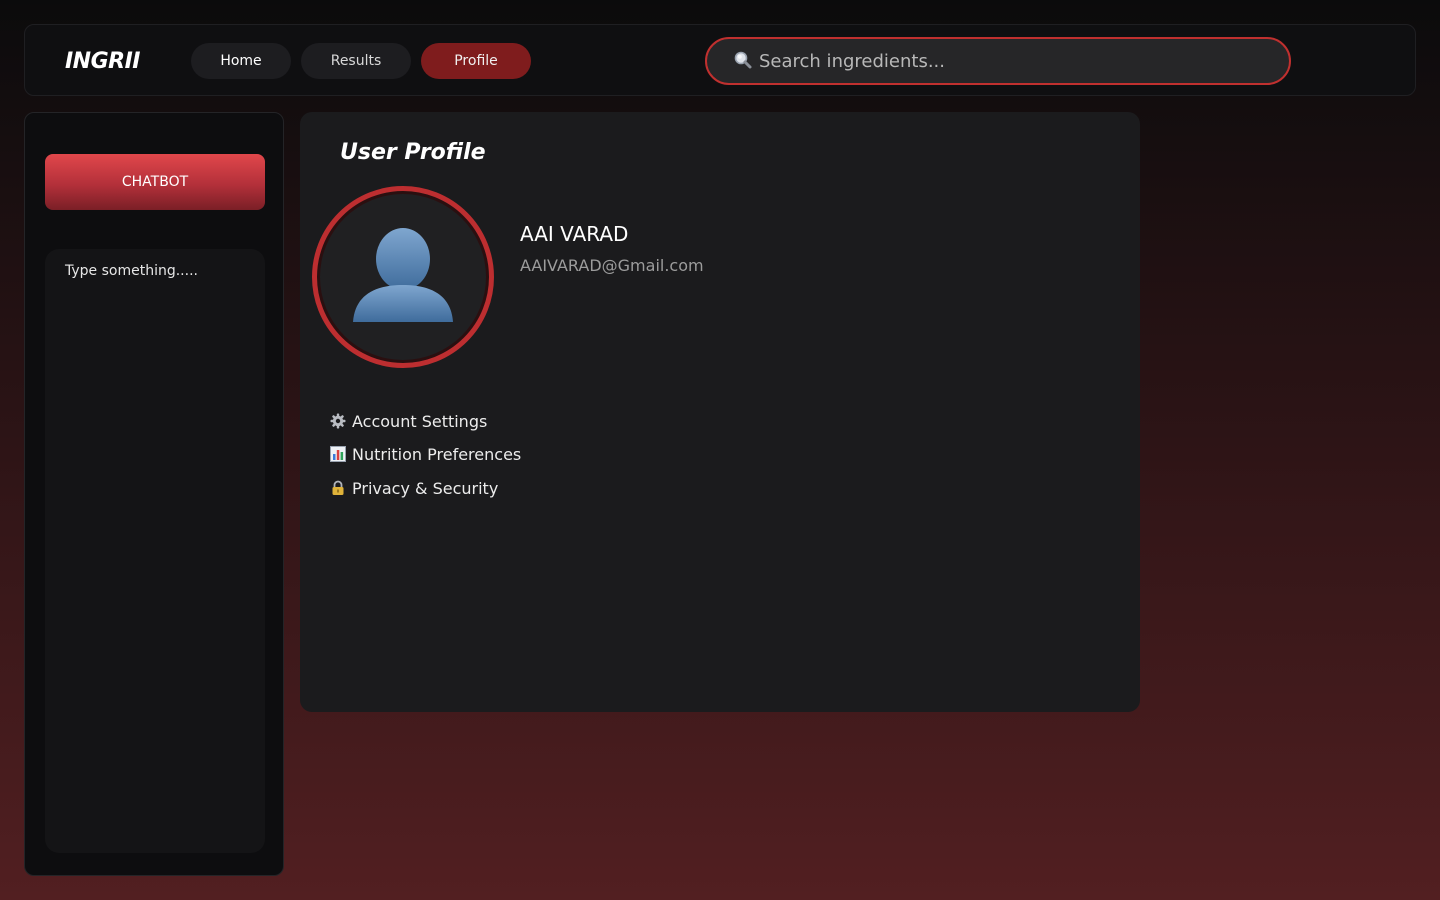  I want to click on menu-account-settings: Account Settings, so click(408, 421).